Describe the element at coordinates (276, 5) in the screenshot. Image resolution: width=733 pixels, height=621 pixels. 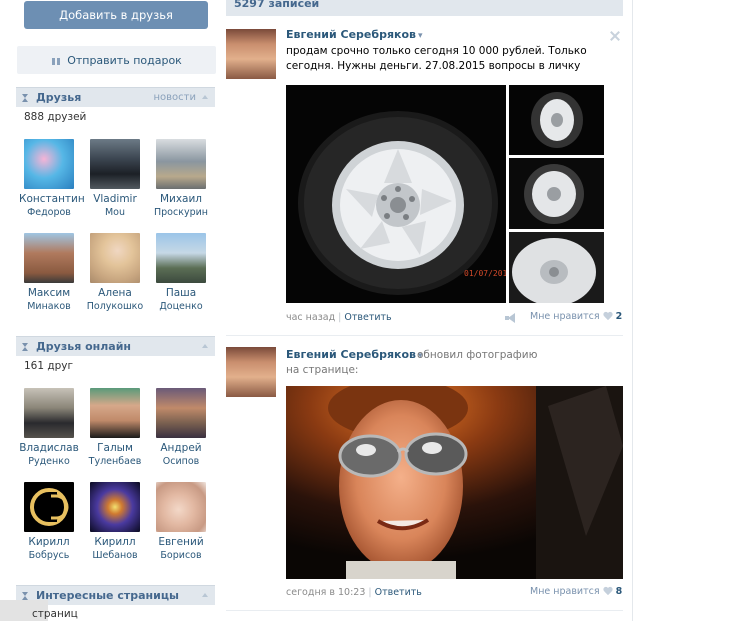
I see `wall-post-count: 5297 записей` at that location.